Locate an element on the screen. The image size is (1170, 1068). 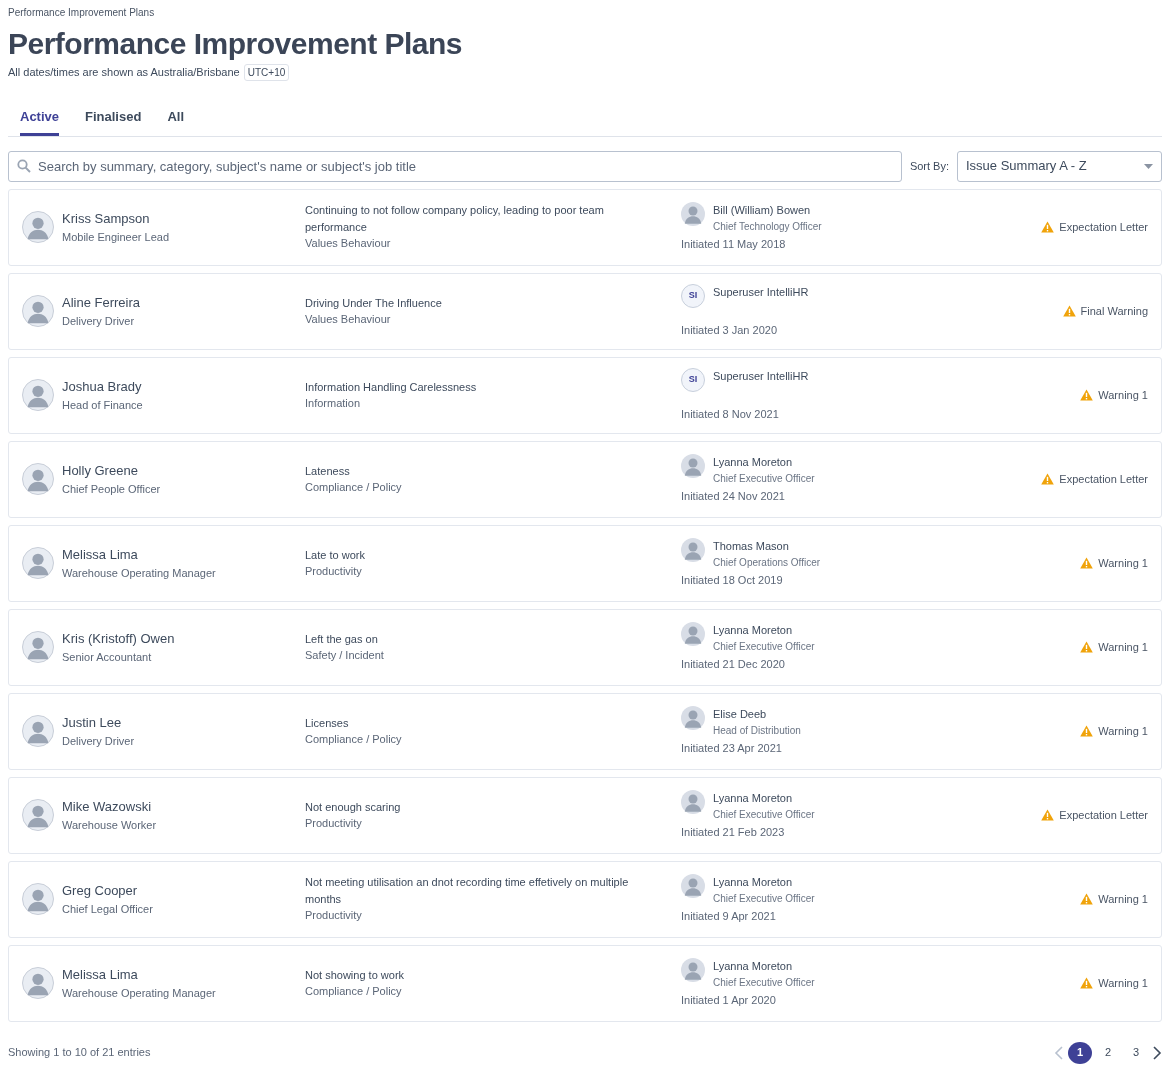
subject-name: Mike Wazowski is located at coordinates (107, 807).